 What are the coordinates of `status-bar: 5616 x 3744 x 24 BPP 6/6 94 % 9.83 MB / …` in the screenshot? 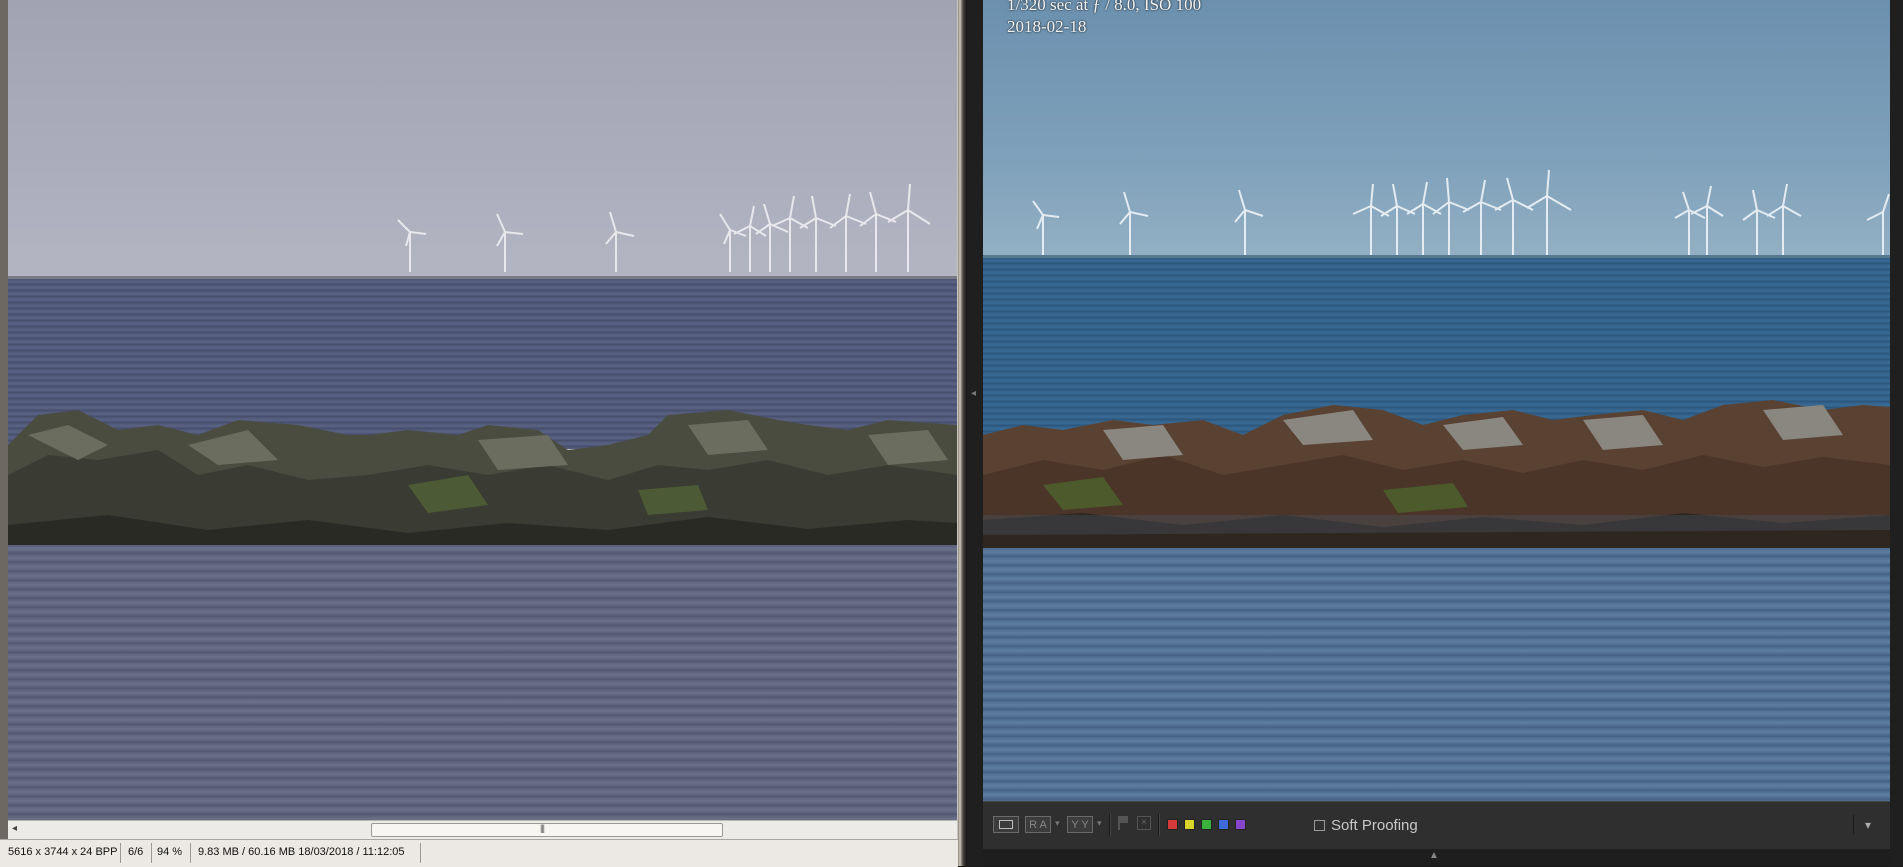 It's located at (479, 853).